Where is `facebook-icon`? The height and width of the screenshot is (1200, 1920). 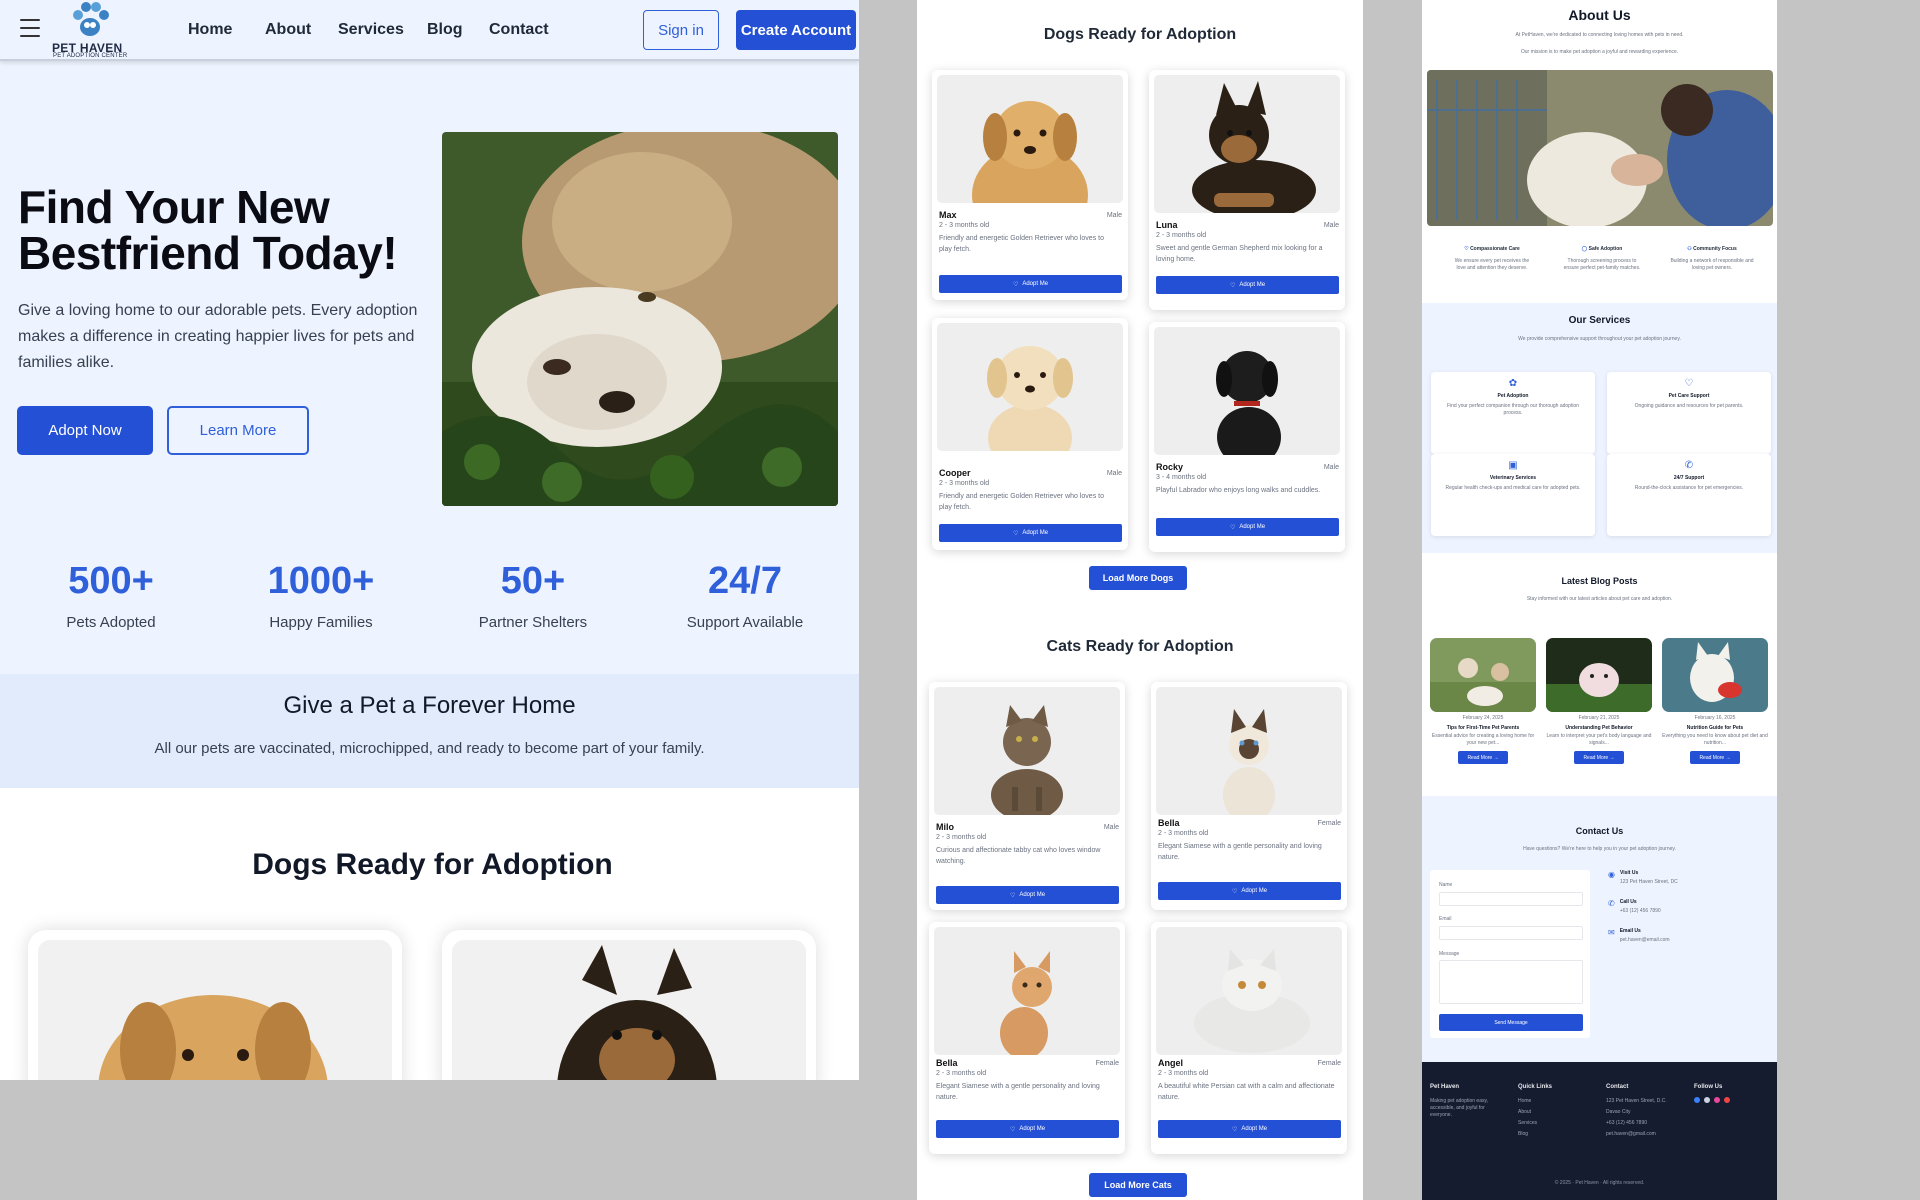
facebook-icon is located at coordinates (1697, 1100).